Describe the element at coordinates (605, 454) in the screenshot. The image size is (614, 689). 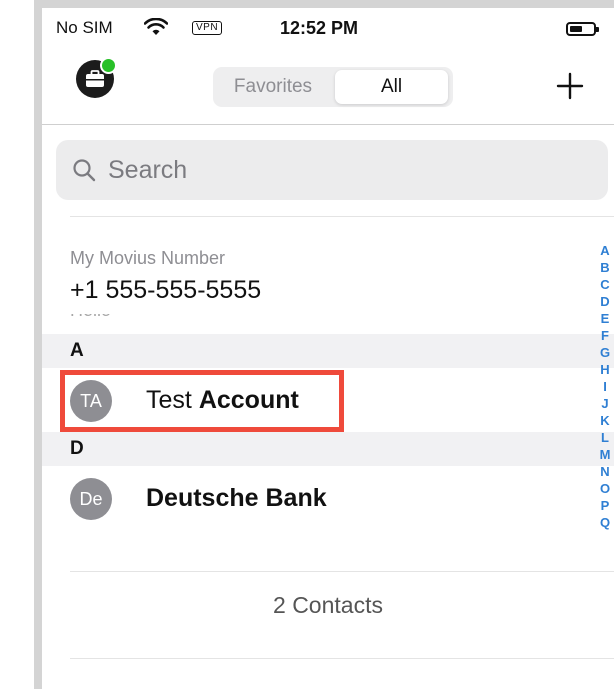
I see `index-letter-m: M` at that location.